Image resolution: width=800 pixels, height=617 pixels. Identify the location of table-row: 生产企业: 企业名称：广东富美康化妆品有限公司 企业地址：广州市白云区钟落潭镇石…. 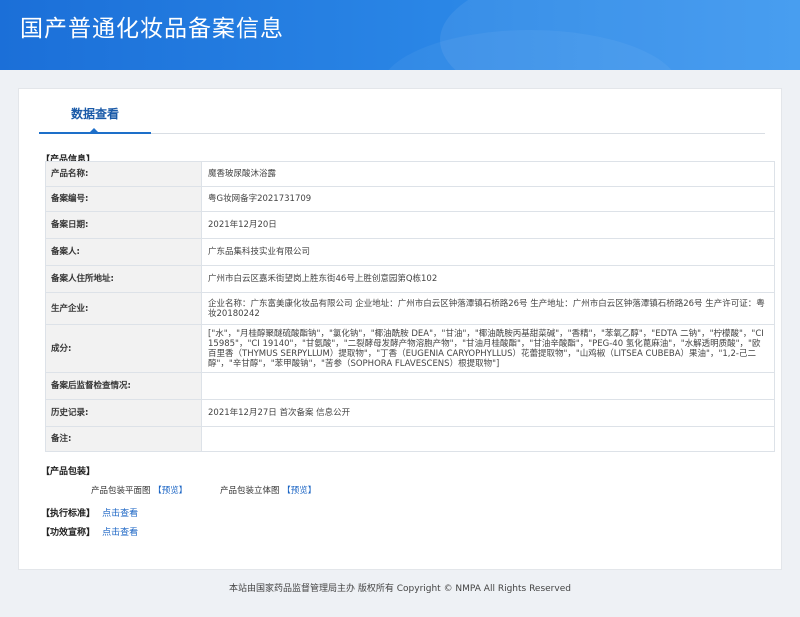
(410, 308).